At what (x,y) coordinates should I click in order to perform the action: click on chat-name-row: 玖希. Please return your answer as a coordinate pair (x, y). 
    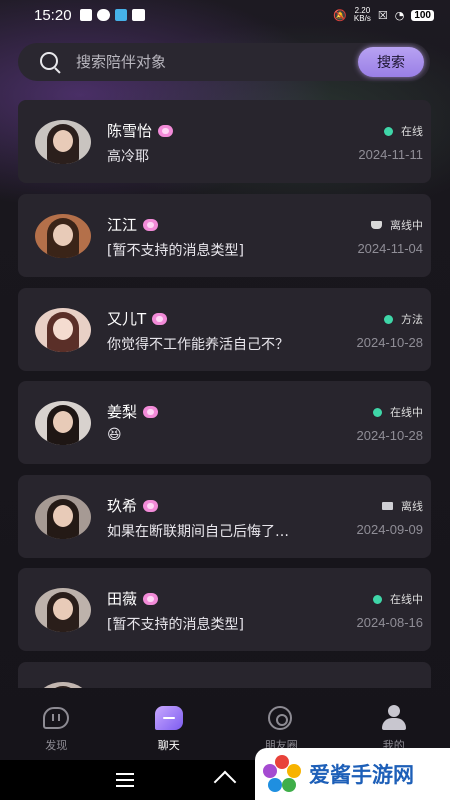
    Looking at the image, I should click on (133, 505).